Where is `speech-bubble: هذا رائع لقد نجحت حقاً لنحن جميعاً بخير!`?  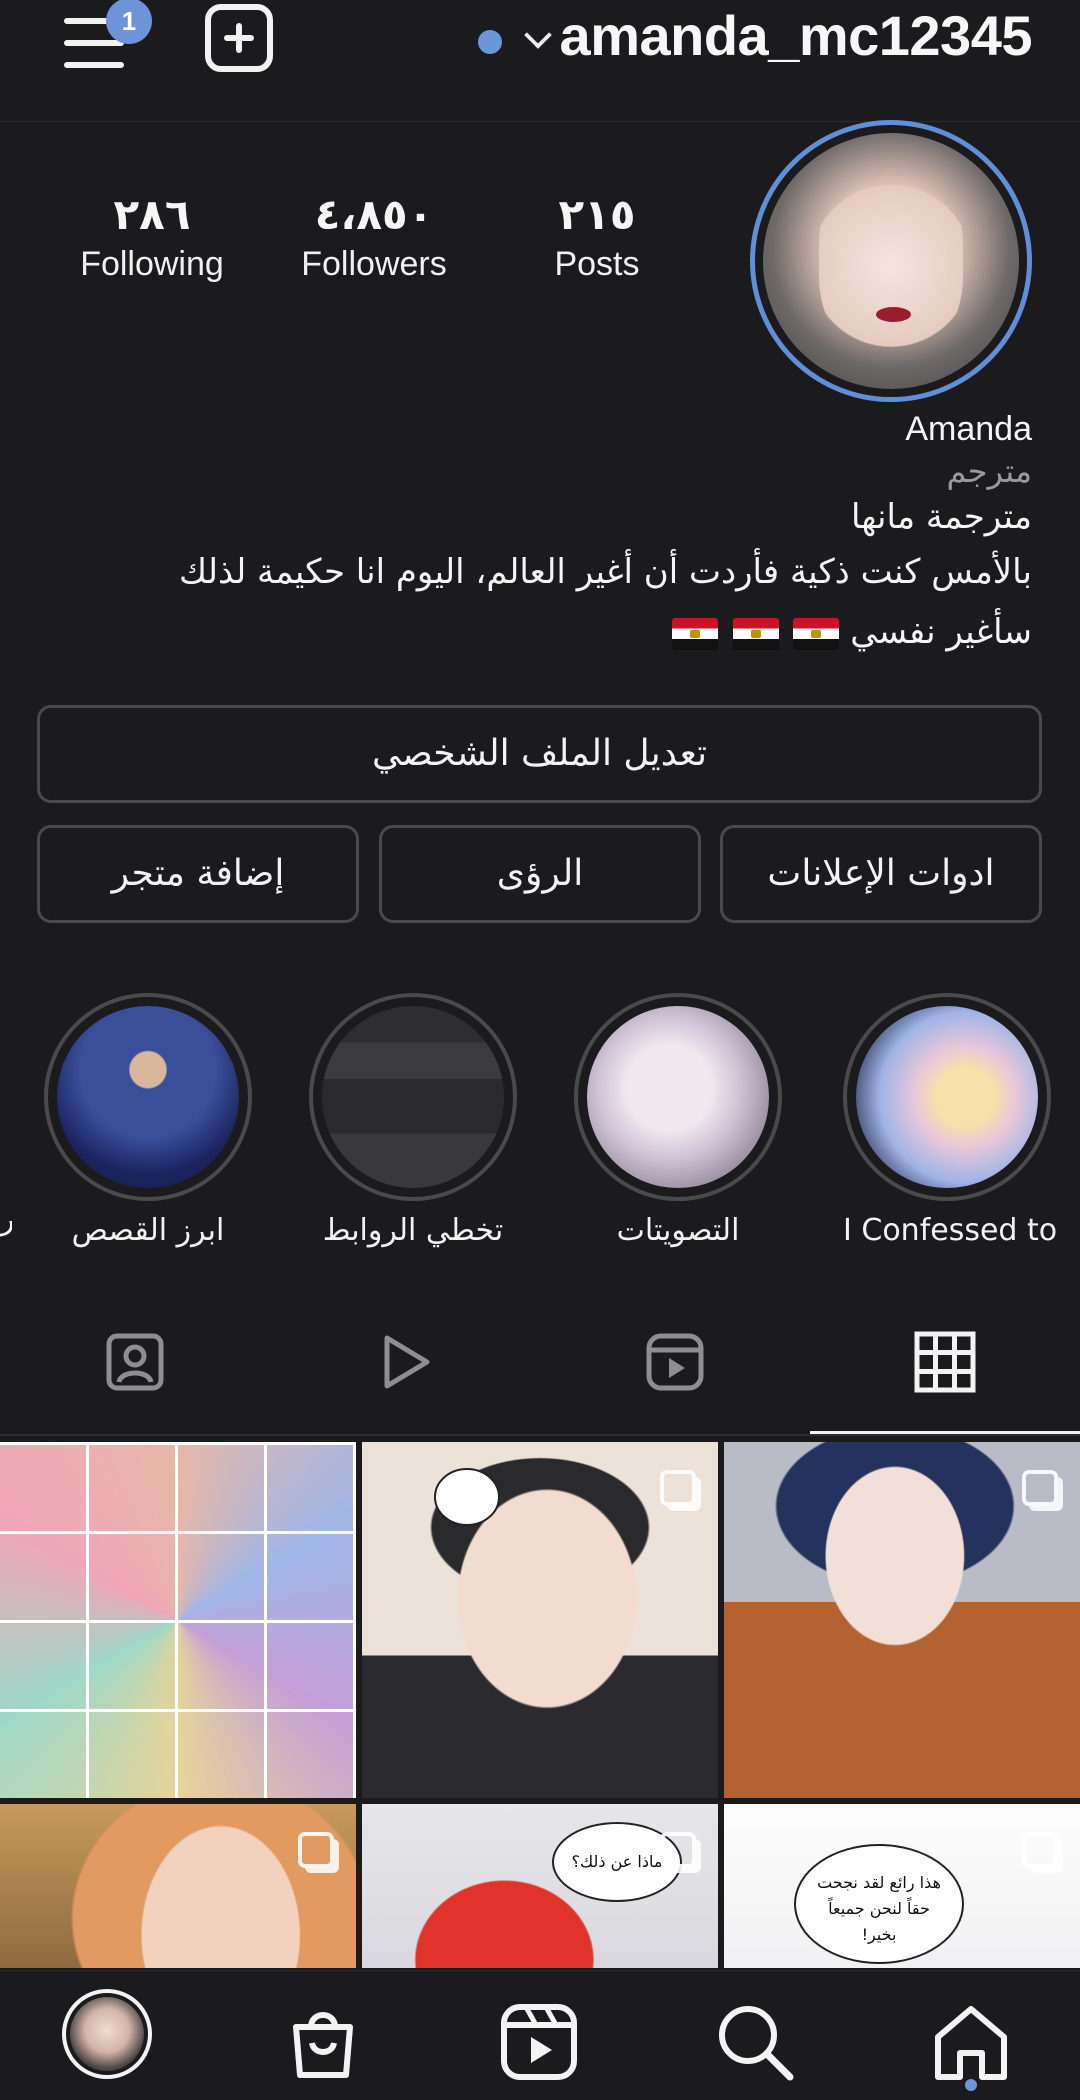 speech-bubble: هذا رائع لقد نجحت حقاً لنحن جميعاً بخير! is located at coordinates (879, 1904).